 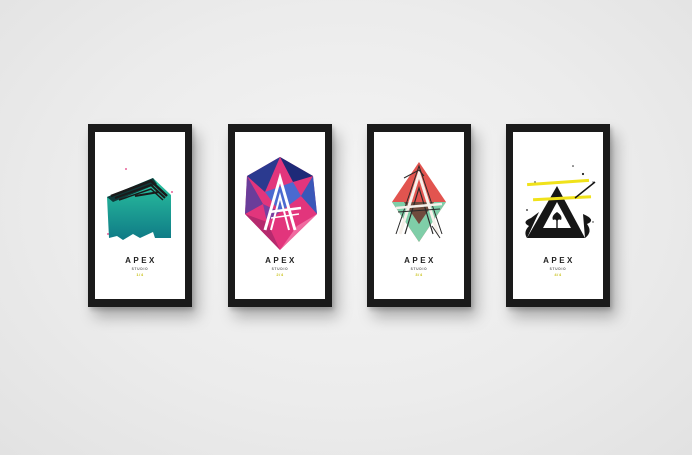 What do you see at coordinates (281, 203) in the screenshot?
I see `faceted-crystal-letter-a-icon` at bounding box center [281, 203].